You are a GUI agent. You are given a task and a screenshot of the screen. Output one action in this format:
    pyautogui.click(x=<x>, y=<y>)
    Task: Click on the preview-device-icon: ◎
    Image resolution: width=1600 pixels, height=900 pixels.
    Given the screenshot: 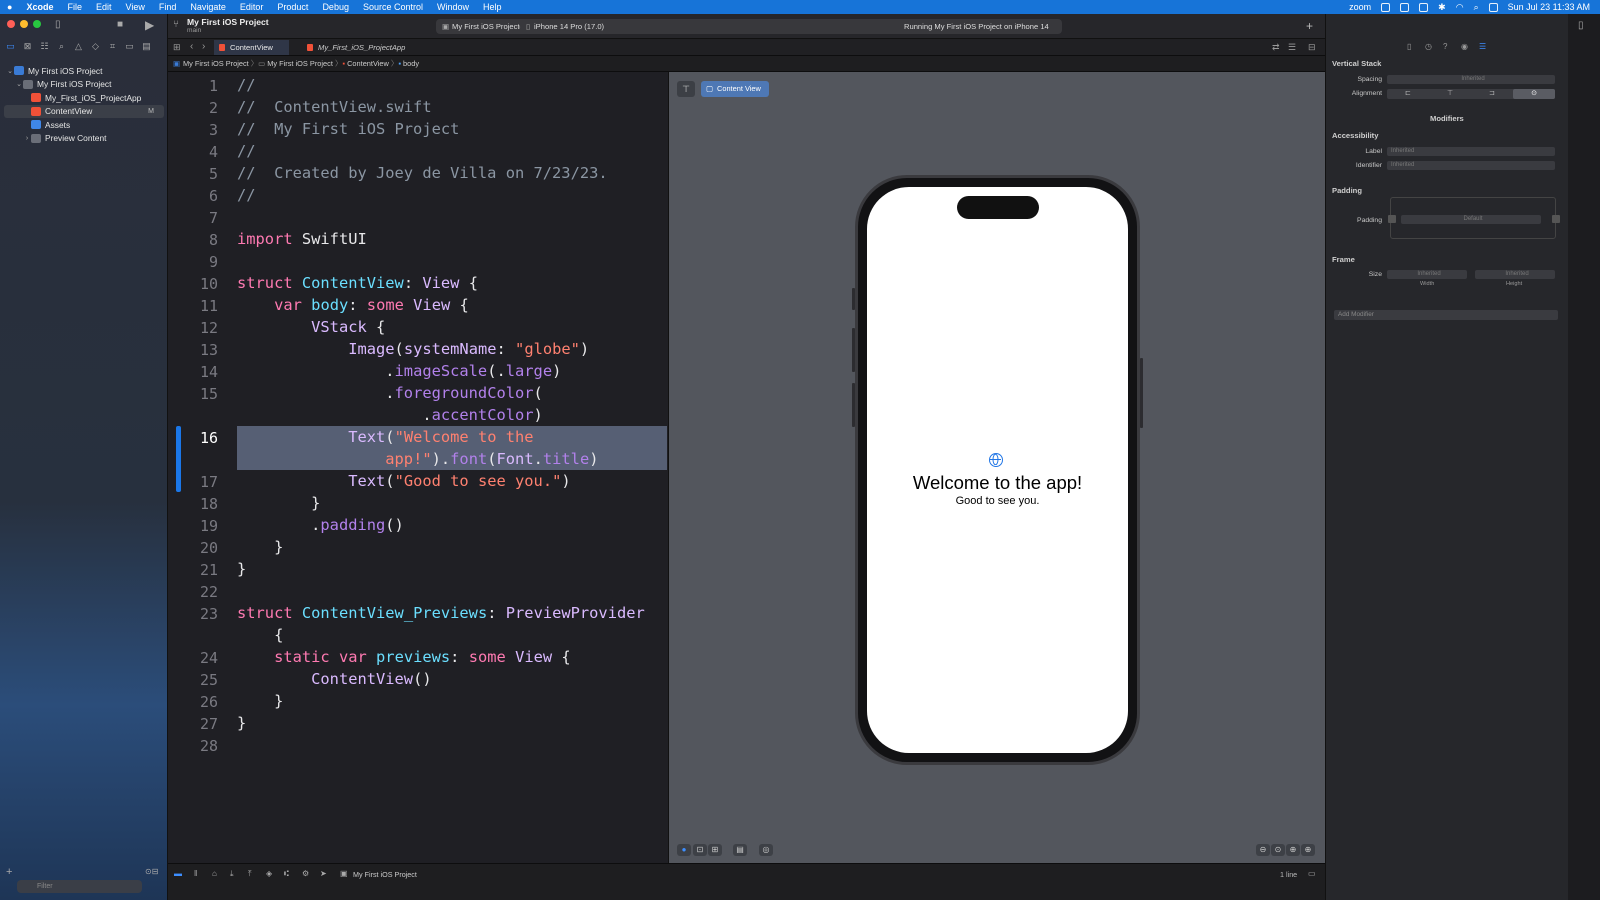 What is the action you would take?
    pyautogui.click(x=766, y=850)
    